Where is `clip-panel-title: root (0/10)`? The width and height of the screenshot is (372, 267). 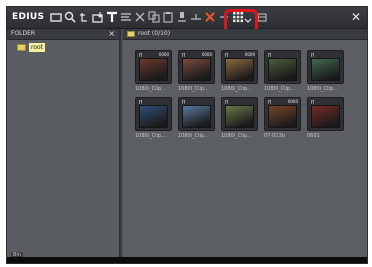
clip-panel-title: root (0/10) is located at coordinates (154, 33).